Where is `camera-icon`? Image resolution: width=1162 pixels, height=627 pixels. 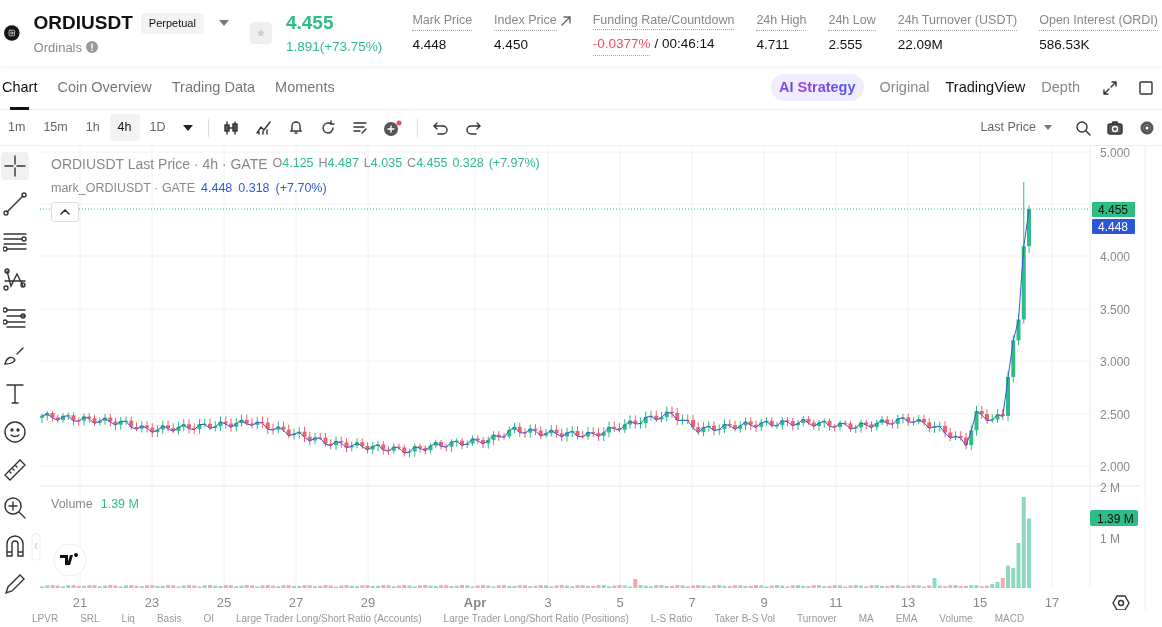
camera-icon is located at coordinates (1115, 127).